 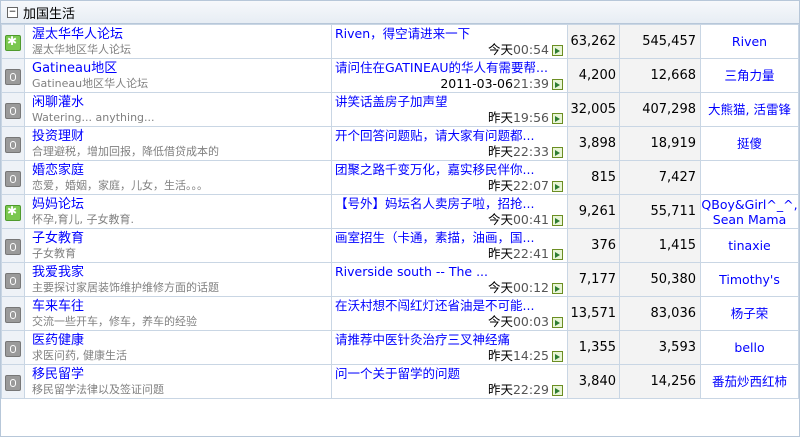 What do you see at coordinates (181, 171) in the screenshot?
I see `forum-name-link: 婚恋家庭` at bounding box center [181, 171].